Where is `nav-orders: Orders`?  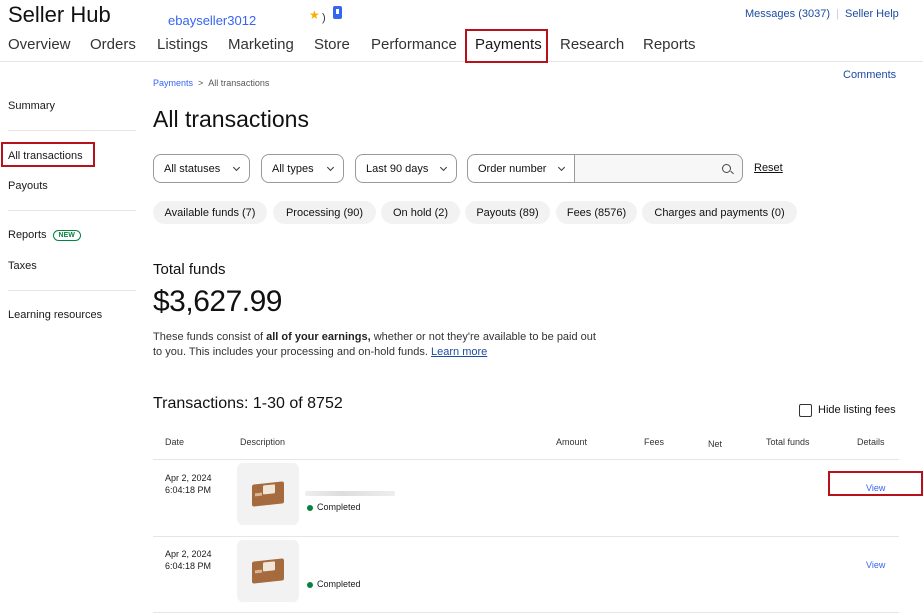
nav-orders: Orders is located at coordinates (113, 44).